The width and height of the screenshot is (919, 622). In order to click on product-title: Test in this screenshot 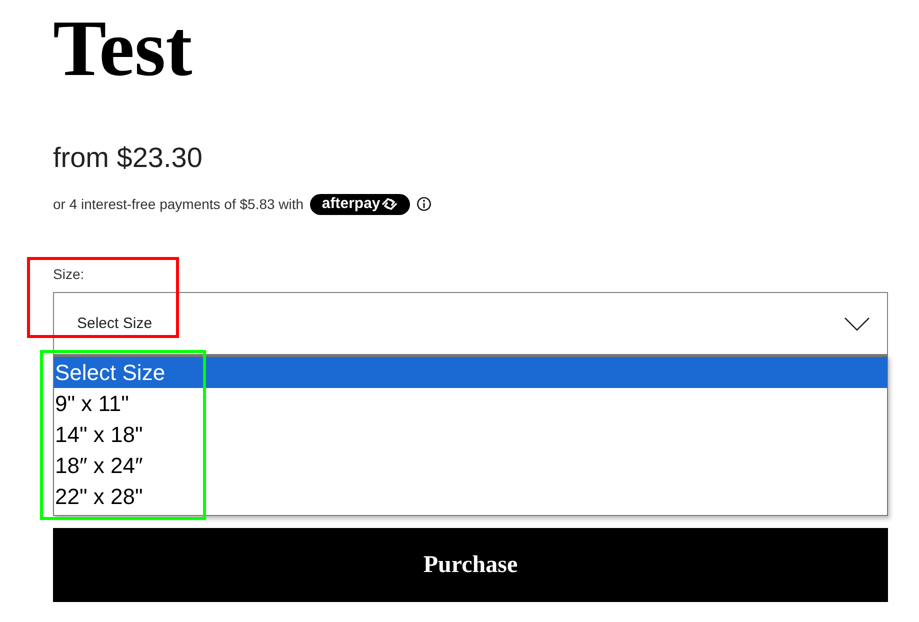, I will do `click(122, 49)`.